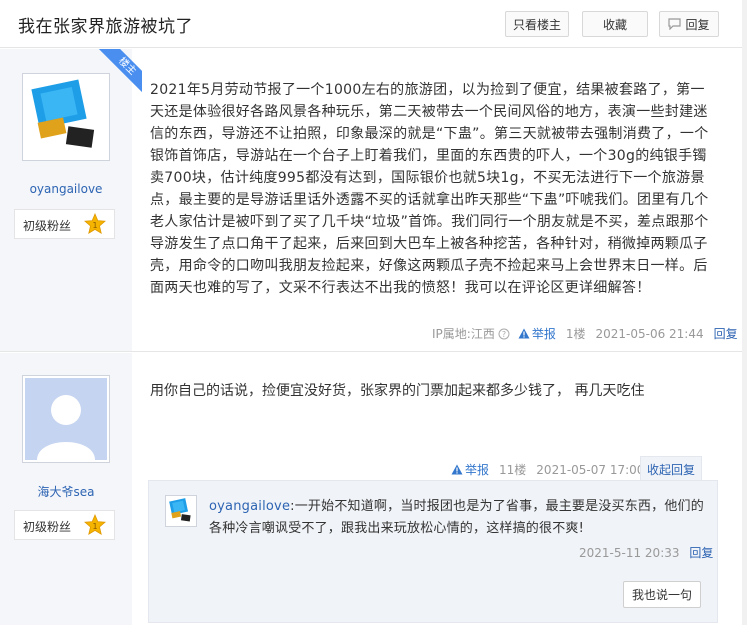 The image size is (747, 625). What do you see at coordinates (575, 334) in the screenshot?
I see `floor-number: 1楼` at bounding box center [575, 334].